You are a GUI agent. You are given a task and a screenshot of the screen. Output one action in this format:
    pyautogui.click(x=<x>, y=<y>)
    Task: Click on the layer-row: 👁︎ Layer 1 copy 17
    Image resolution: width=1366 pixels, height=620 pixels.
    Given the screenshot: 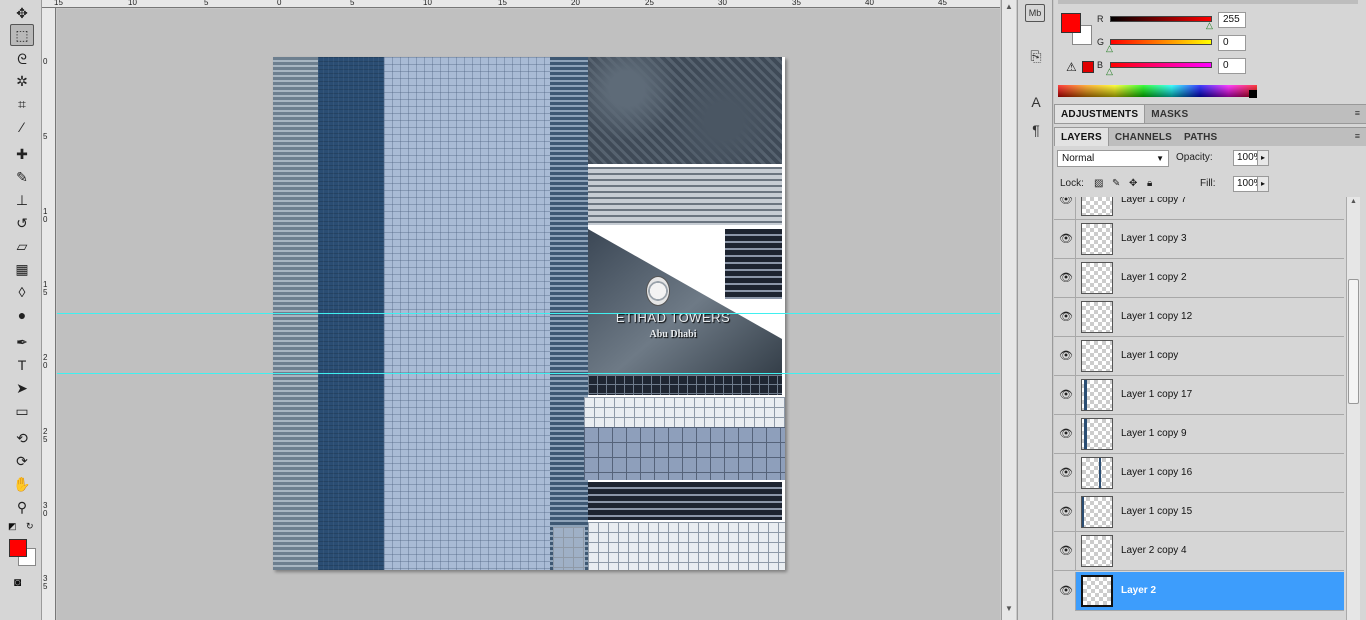 What is the action you would take?
    pyautogui.click(x=1199, y=395)
    